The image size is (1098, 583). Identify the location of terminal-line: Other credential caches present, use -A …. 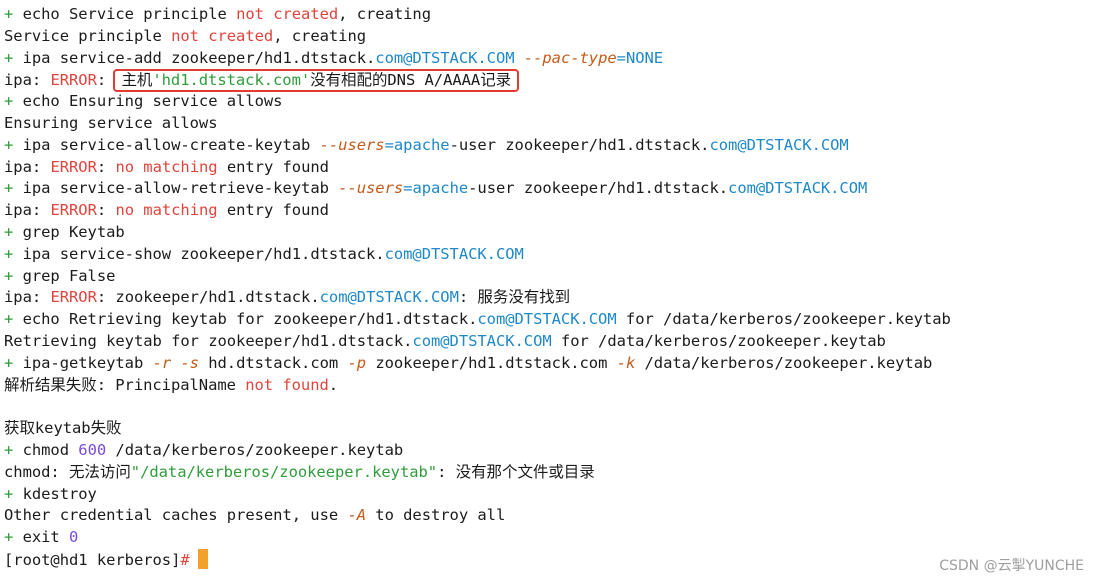
(549, 516).